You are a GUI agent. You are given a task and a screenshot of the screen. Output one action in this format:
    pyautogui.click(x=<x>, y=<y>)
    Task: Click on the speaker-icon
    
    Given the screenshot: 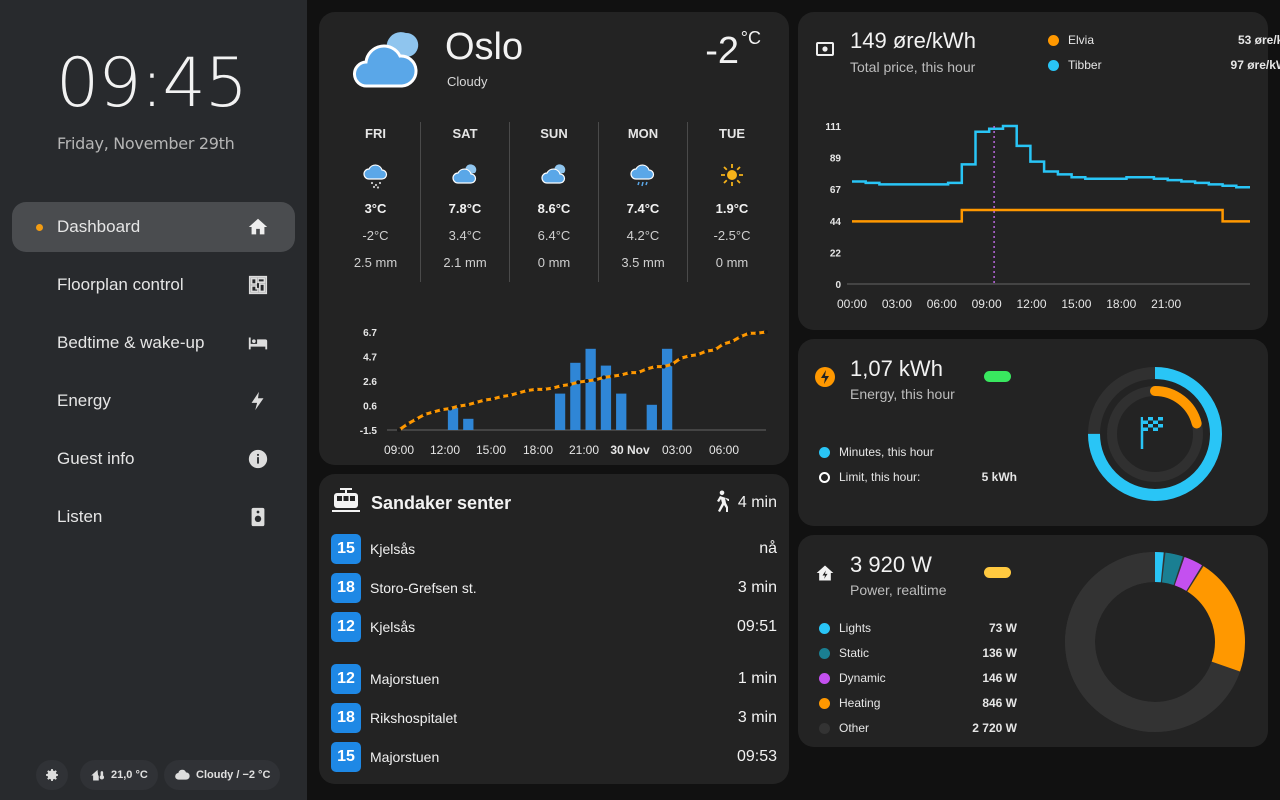 What is the action you would take?
    pyautogui.click(x=258, y=517)
    